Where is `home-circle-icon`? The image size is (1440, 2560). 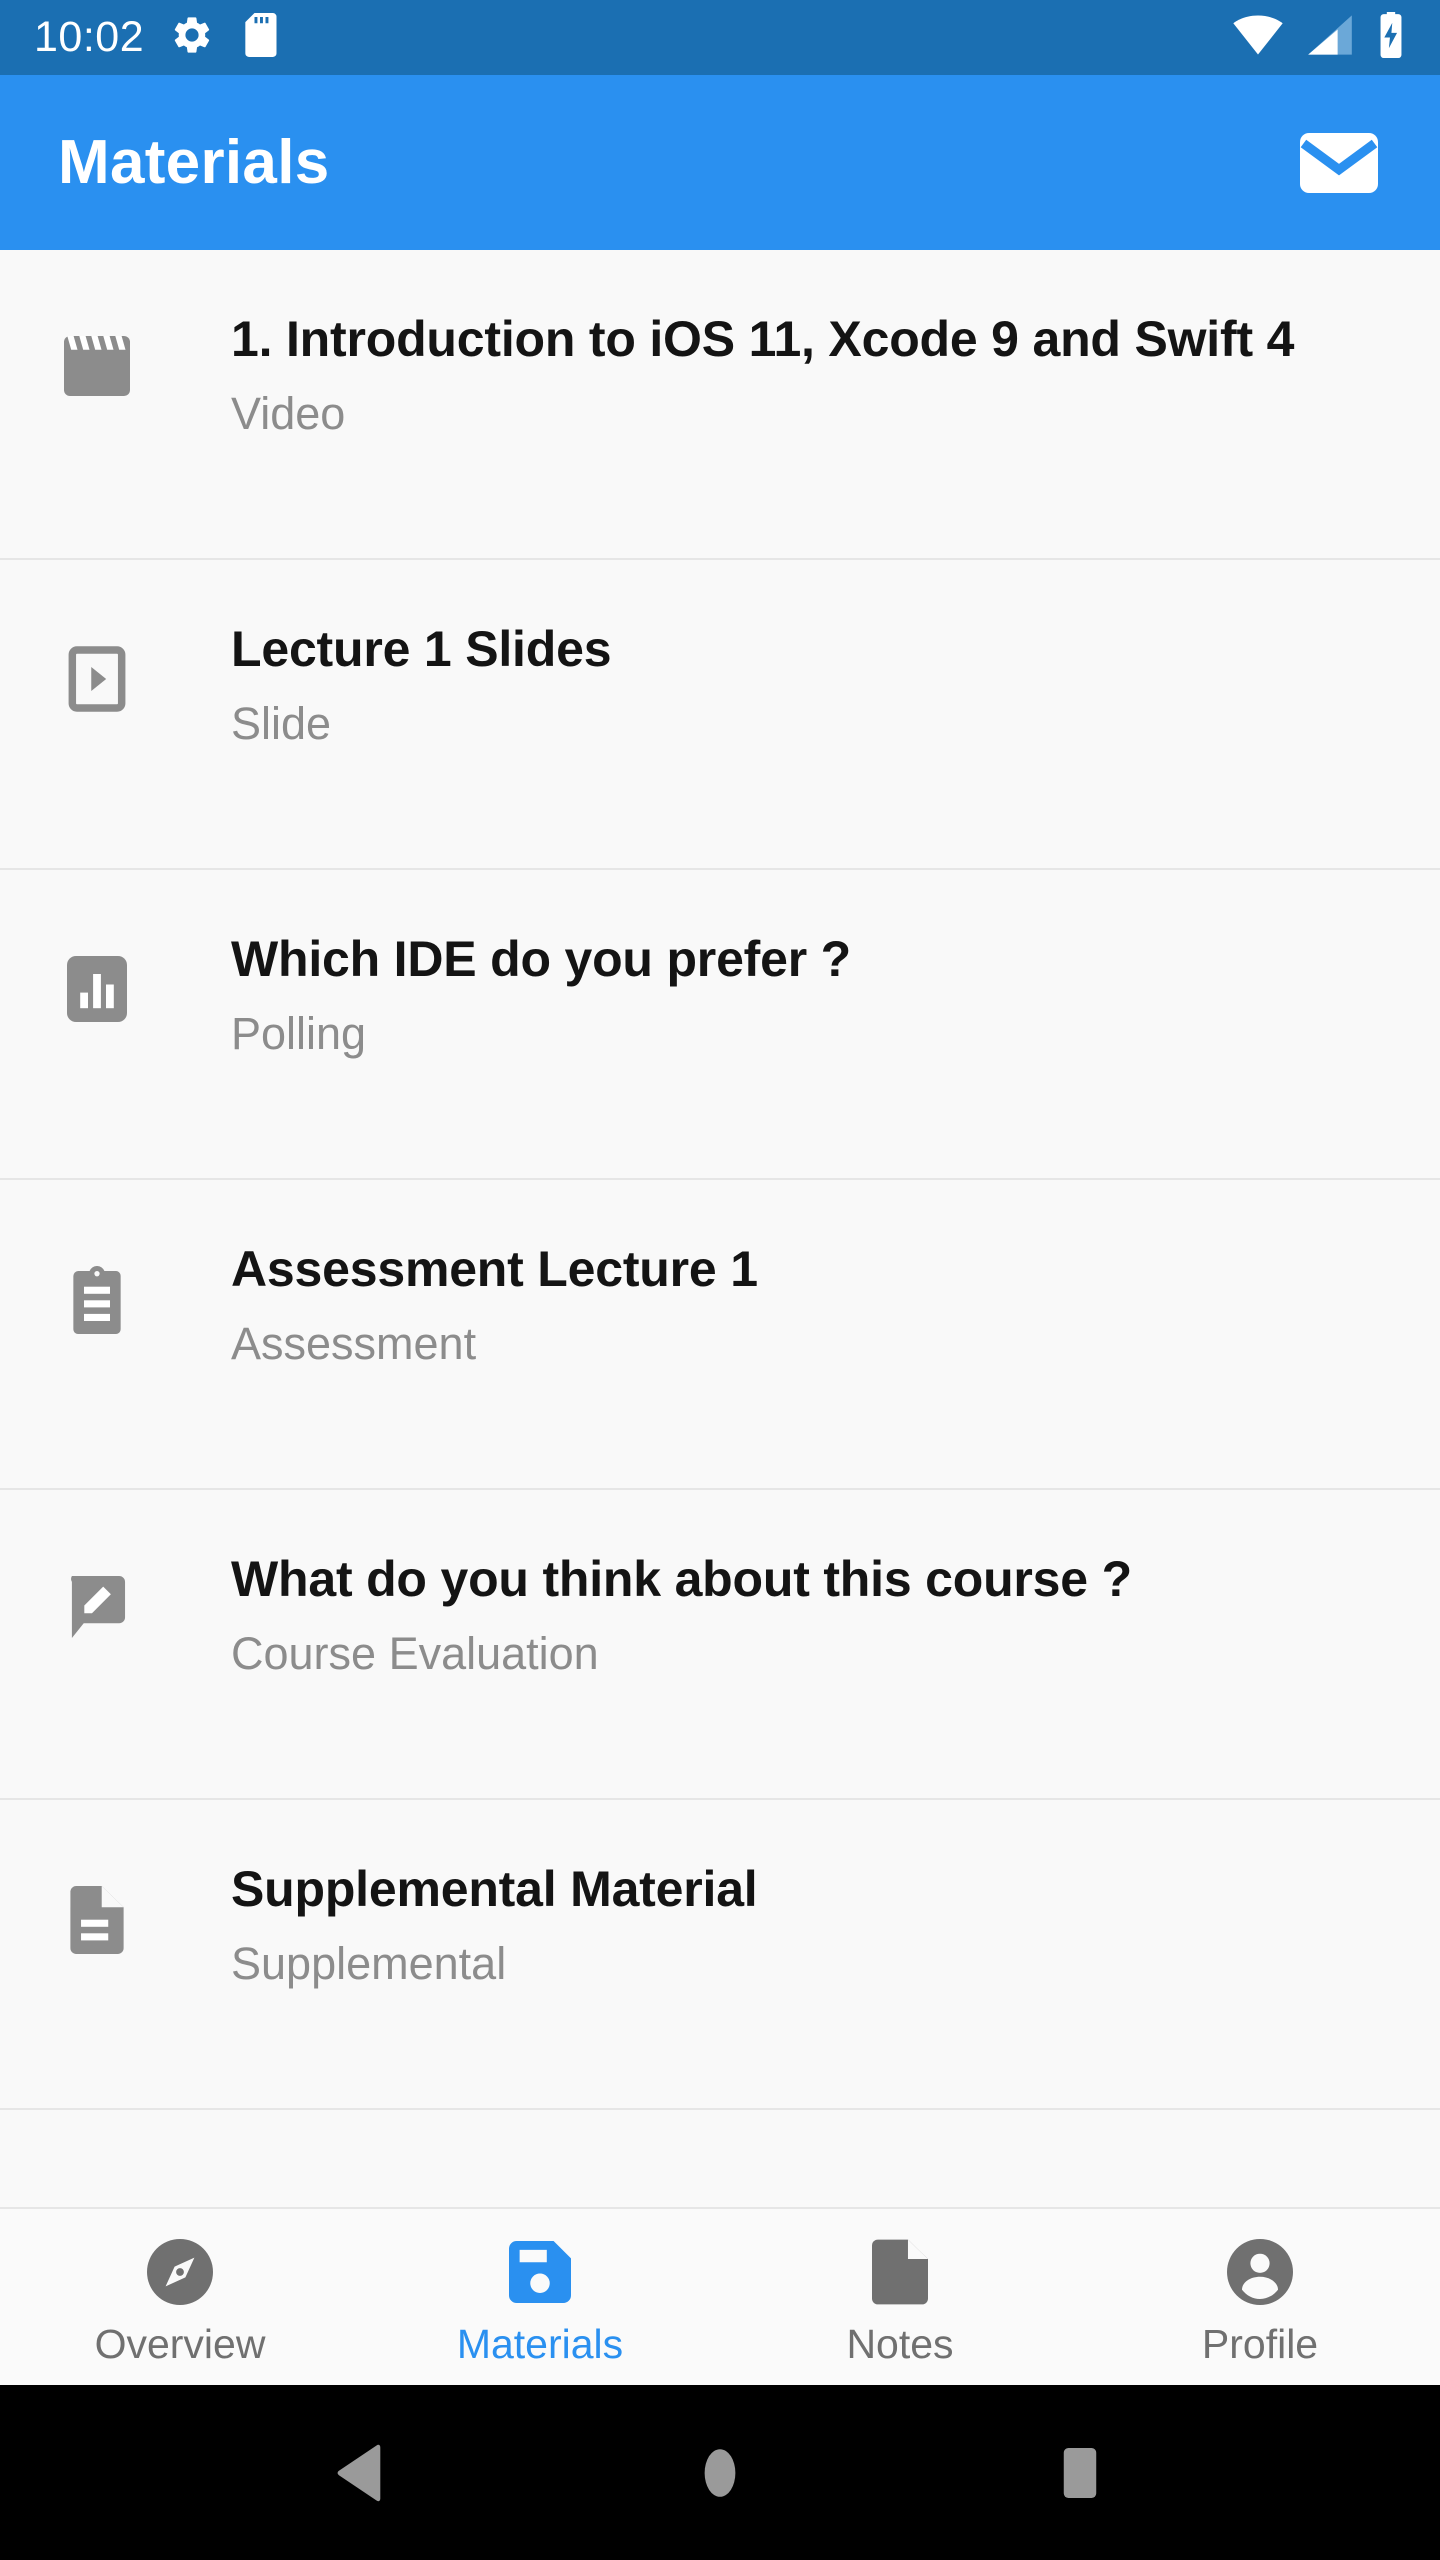 home-circle-icon is located at coordinates (720, 2473).